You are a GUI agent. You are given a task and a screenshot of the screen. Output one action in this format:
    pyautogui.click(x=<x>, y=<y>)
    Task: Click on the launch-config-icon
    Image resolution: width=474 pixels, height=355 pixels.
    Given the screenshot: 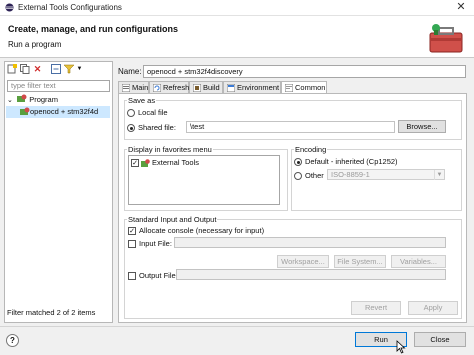 What is the action you would take?
    pyautogui.click(x=25, y=111)
    